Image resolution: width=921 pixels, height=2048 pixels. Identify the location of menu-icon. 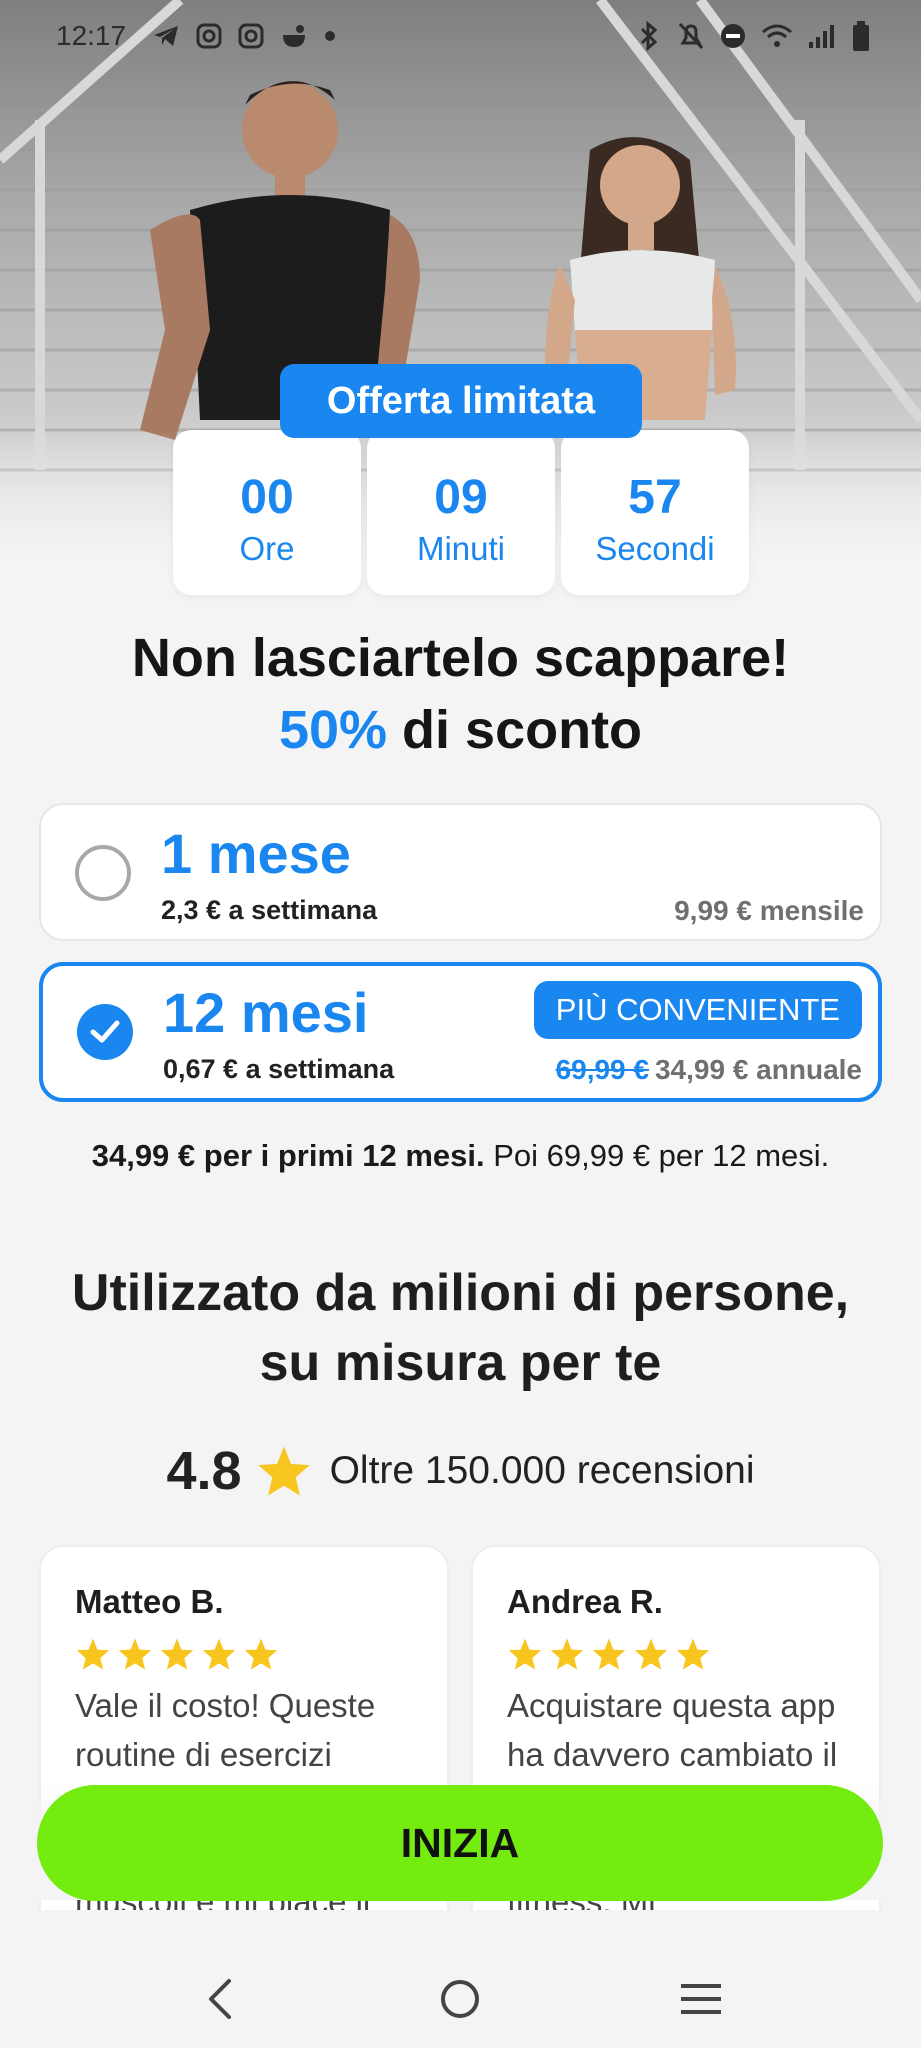
(700, 1999).